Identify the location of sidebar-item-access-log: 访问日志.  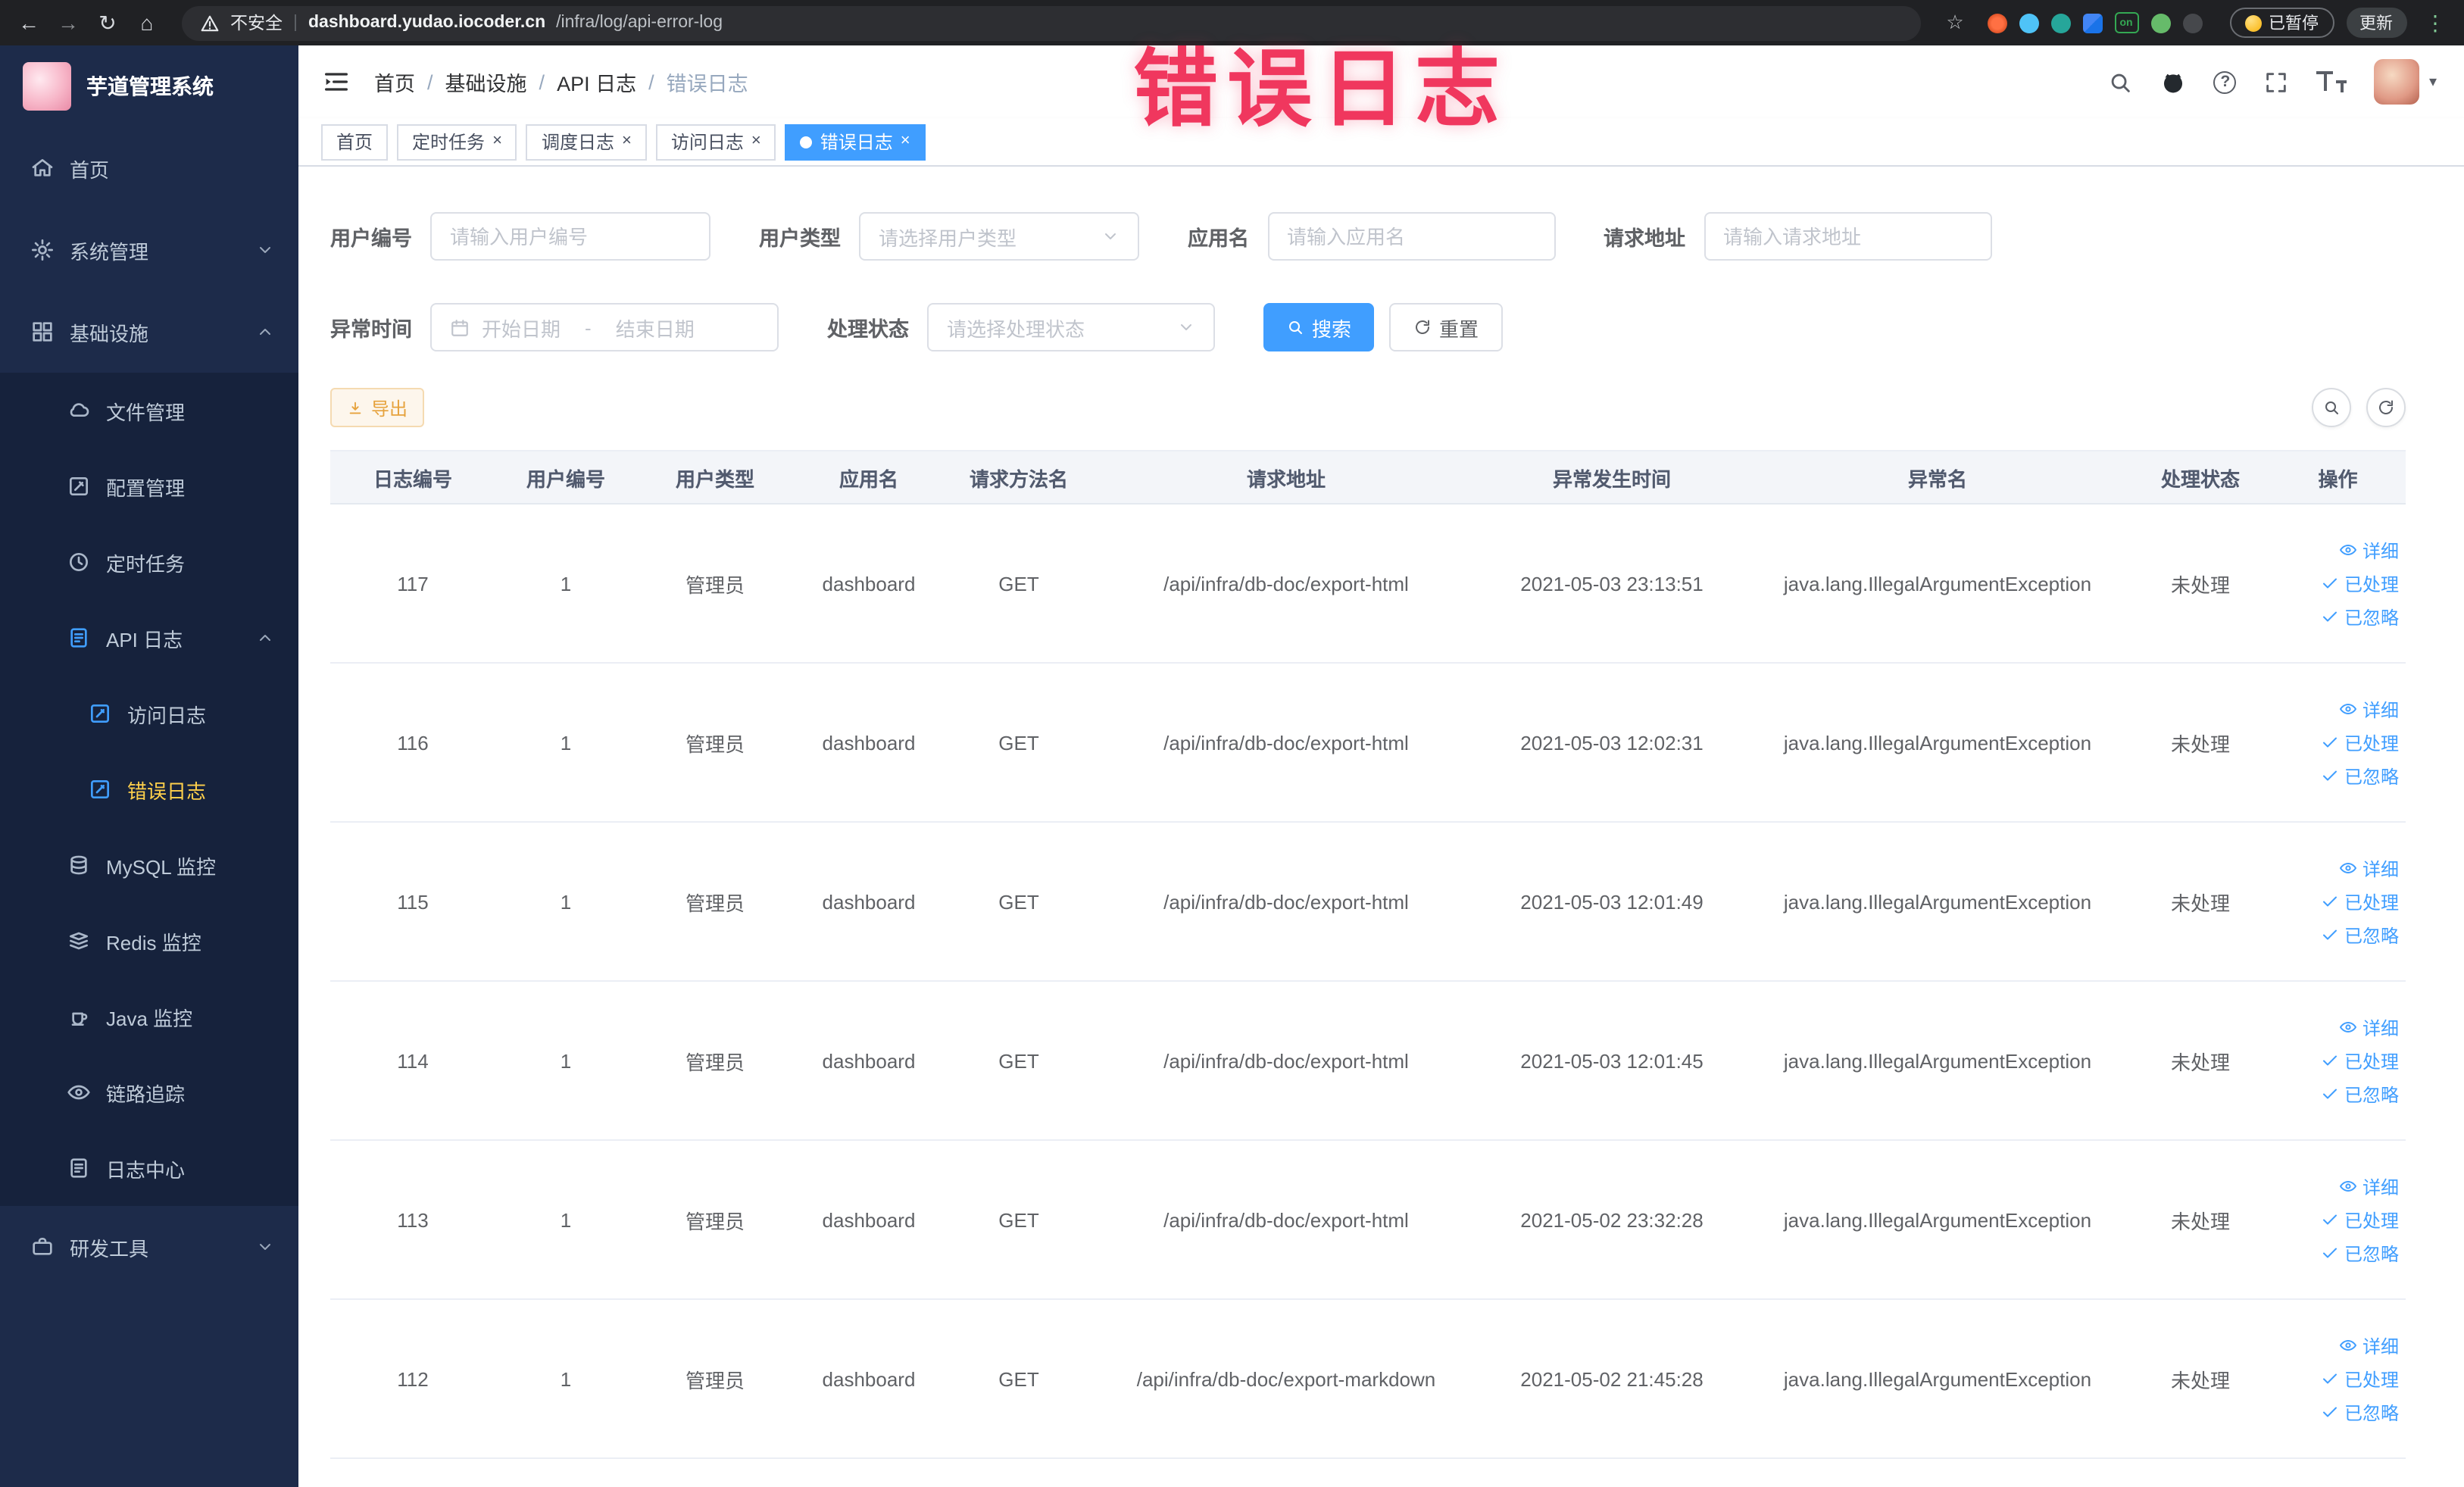
(149, 713).